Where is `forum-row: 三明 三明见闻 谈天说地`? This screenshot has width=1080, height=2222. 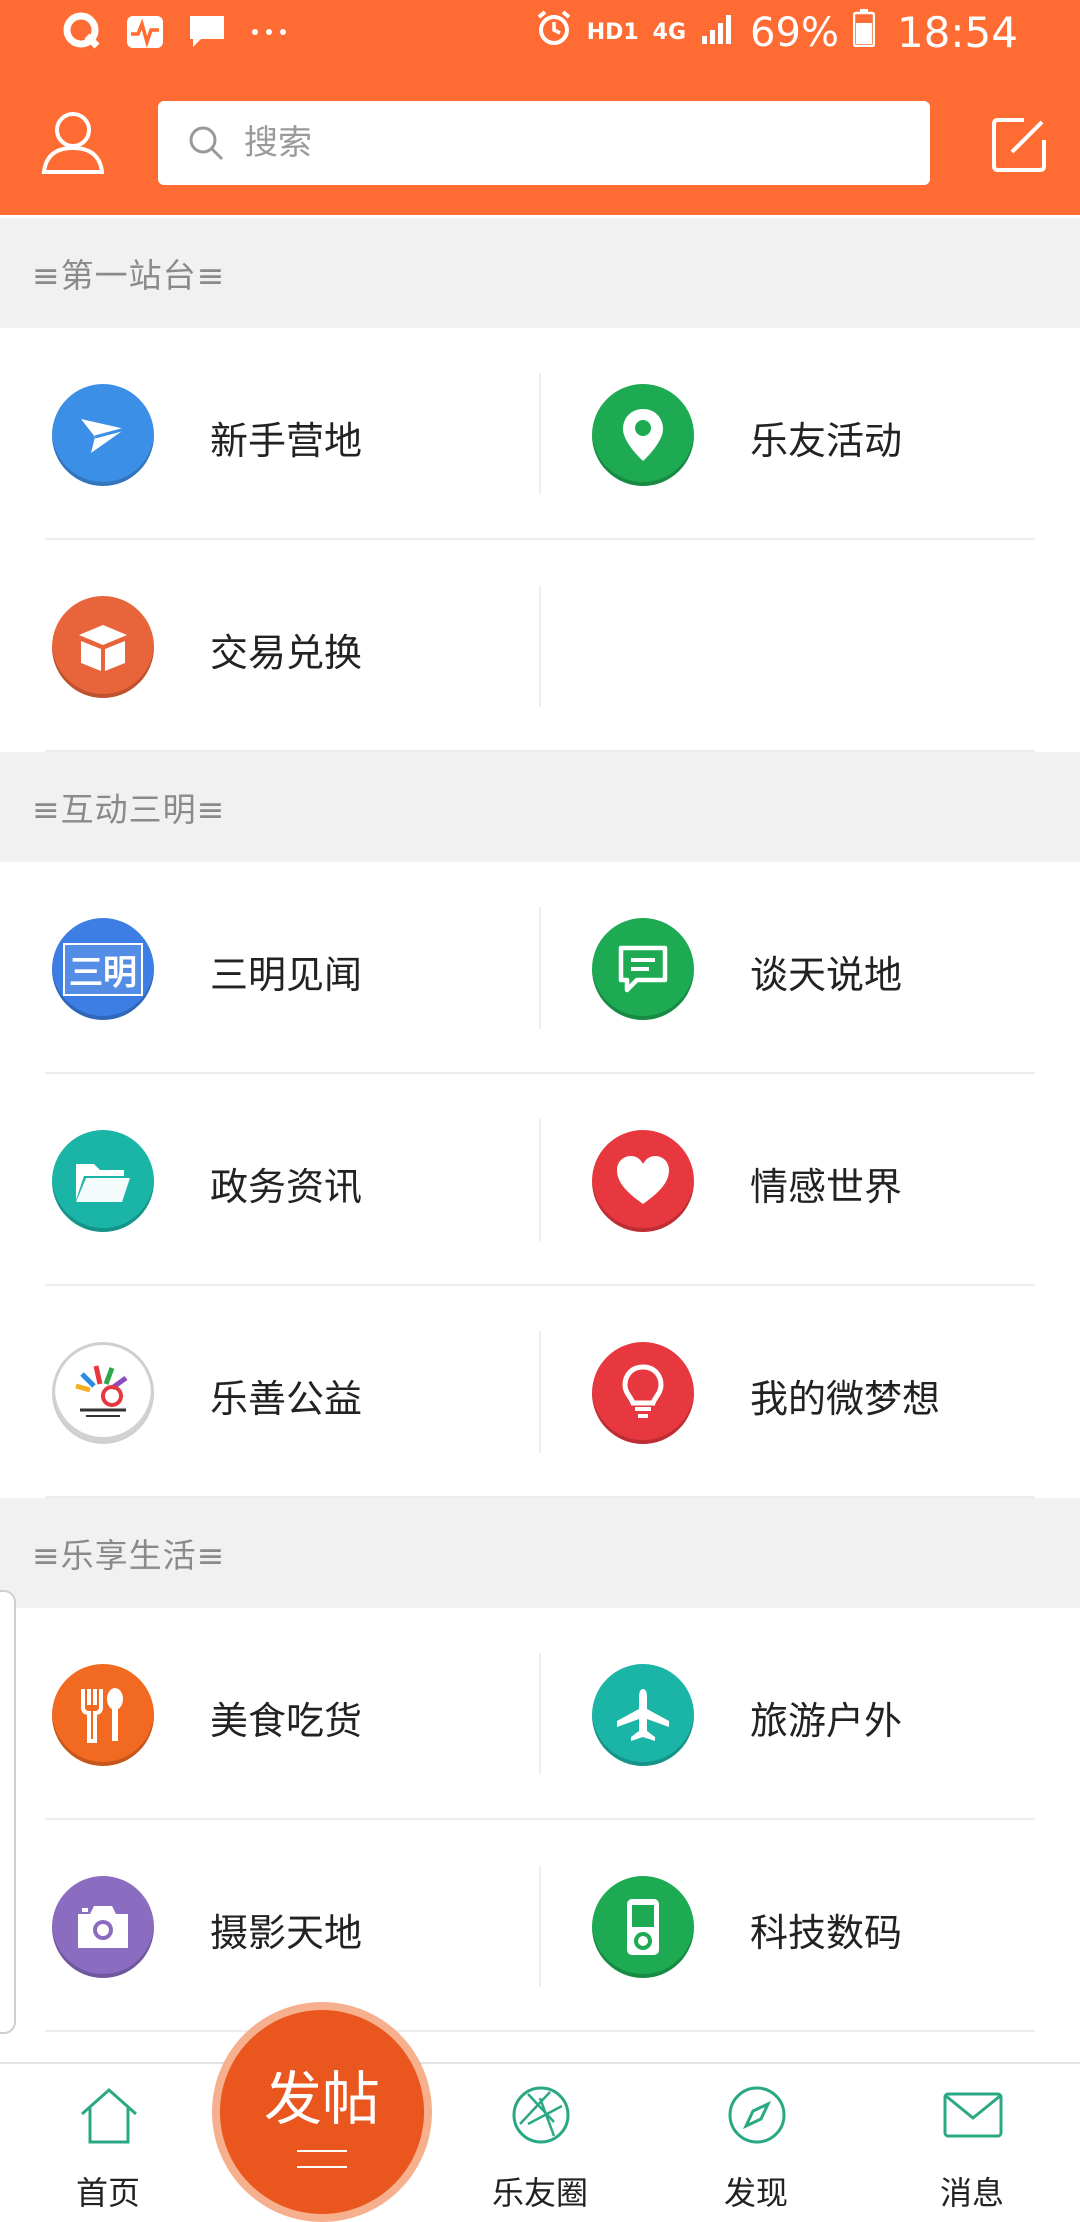 forum-row: 三明 三明见闻 谈天说地 is located at coordinates (540, 968).